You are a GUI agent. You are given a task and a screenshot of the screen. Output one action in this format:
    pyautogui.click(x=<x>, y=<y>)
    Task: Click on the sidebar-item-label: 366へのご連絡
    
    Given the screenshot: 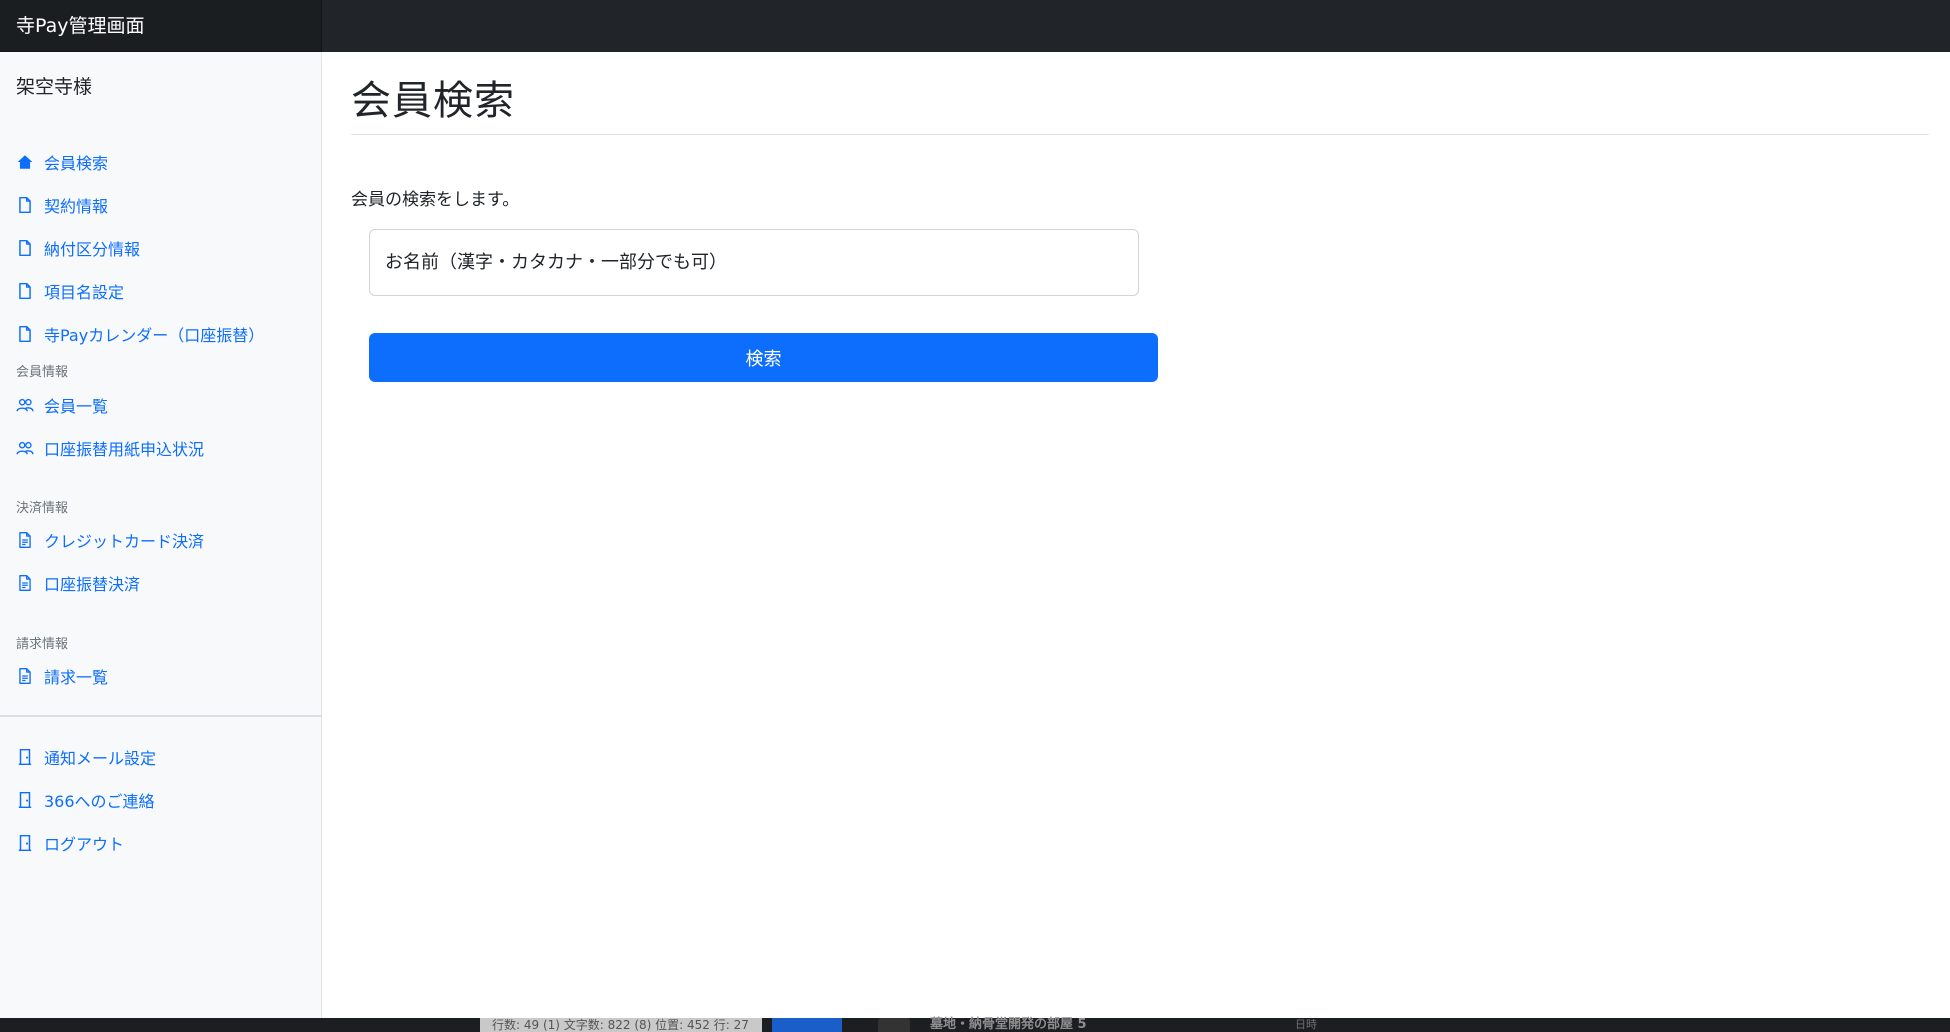 What is the action you would take?
    pyautogui.click(x=99, y=801)
    